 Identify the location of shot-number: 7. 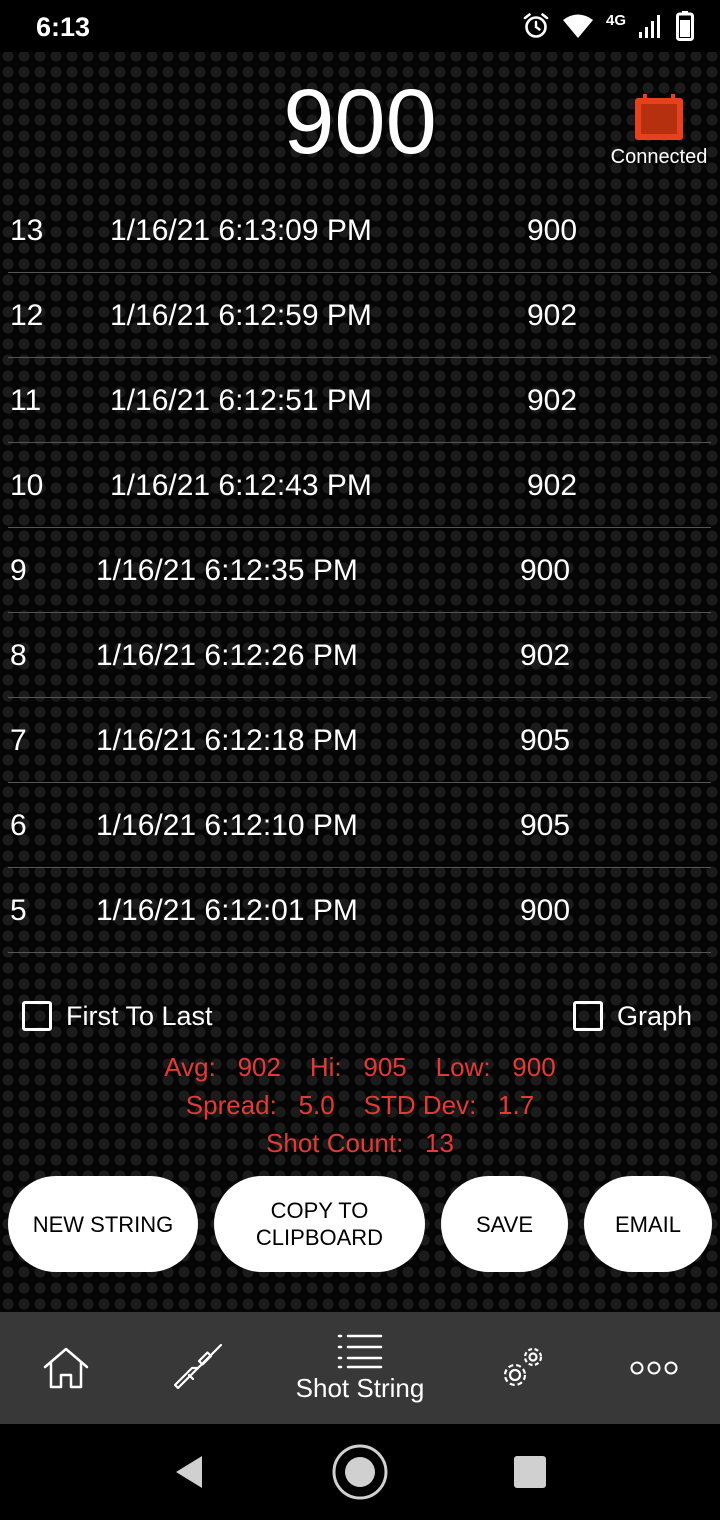
(18, 740).